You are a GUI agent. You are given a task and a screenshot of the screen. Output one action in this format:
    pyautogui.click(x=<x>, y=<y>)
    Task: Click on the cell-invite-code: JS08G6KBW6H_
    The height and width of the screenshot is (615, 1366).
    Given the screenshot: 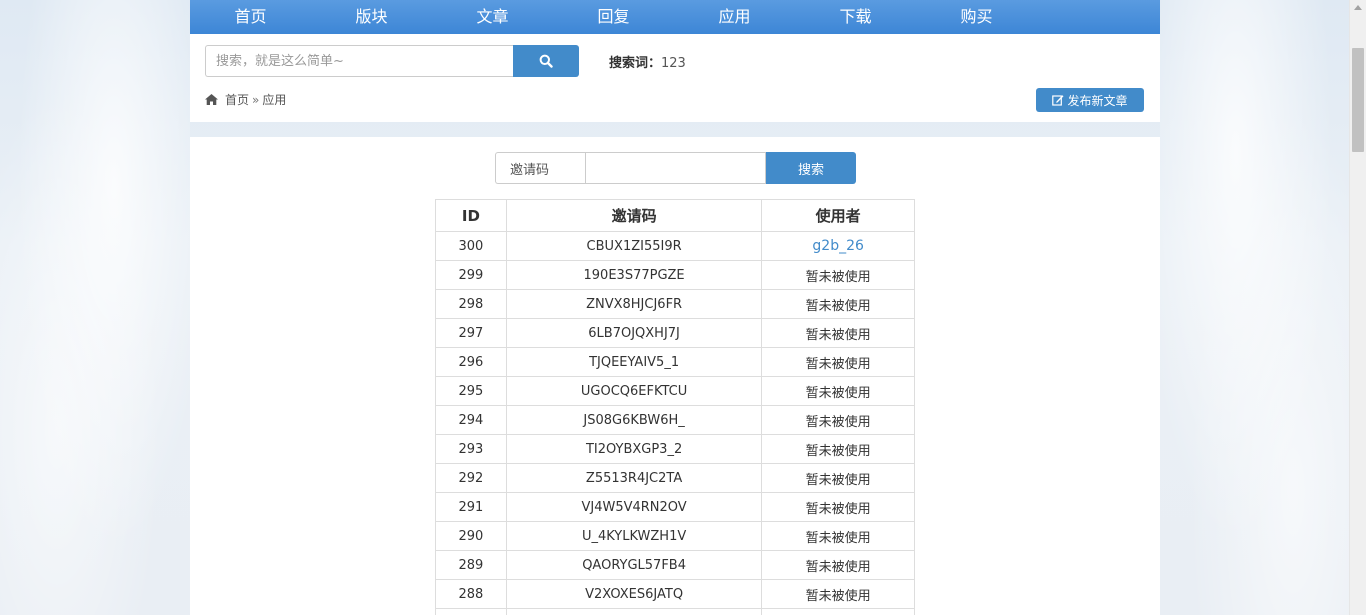 What is the action you would take?
    pyautogui.click(x=634, y=420)
    